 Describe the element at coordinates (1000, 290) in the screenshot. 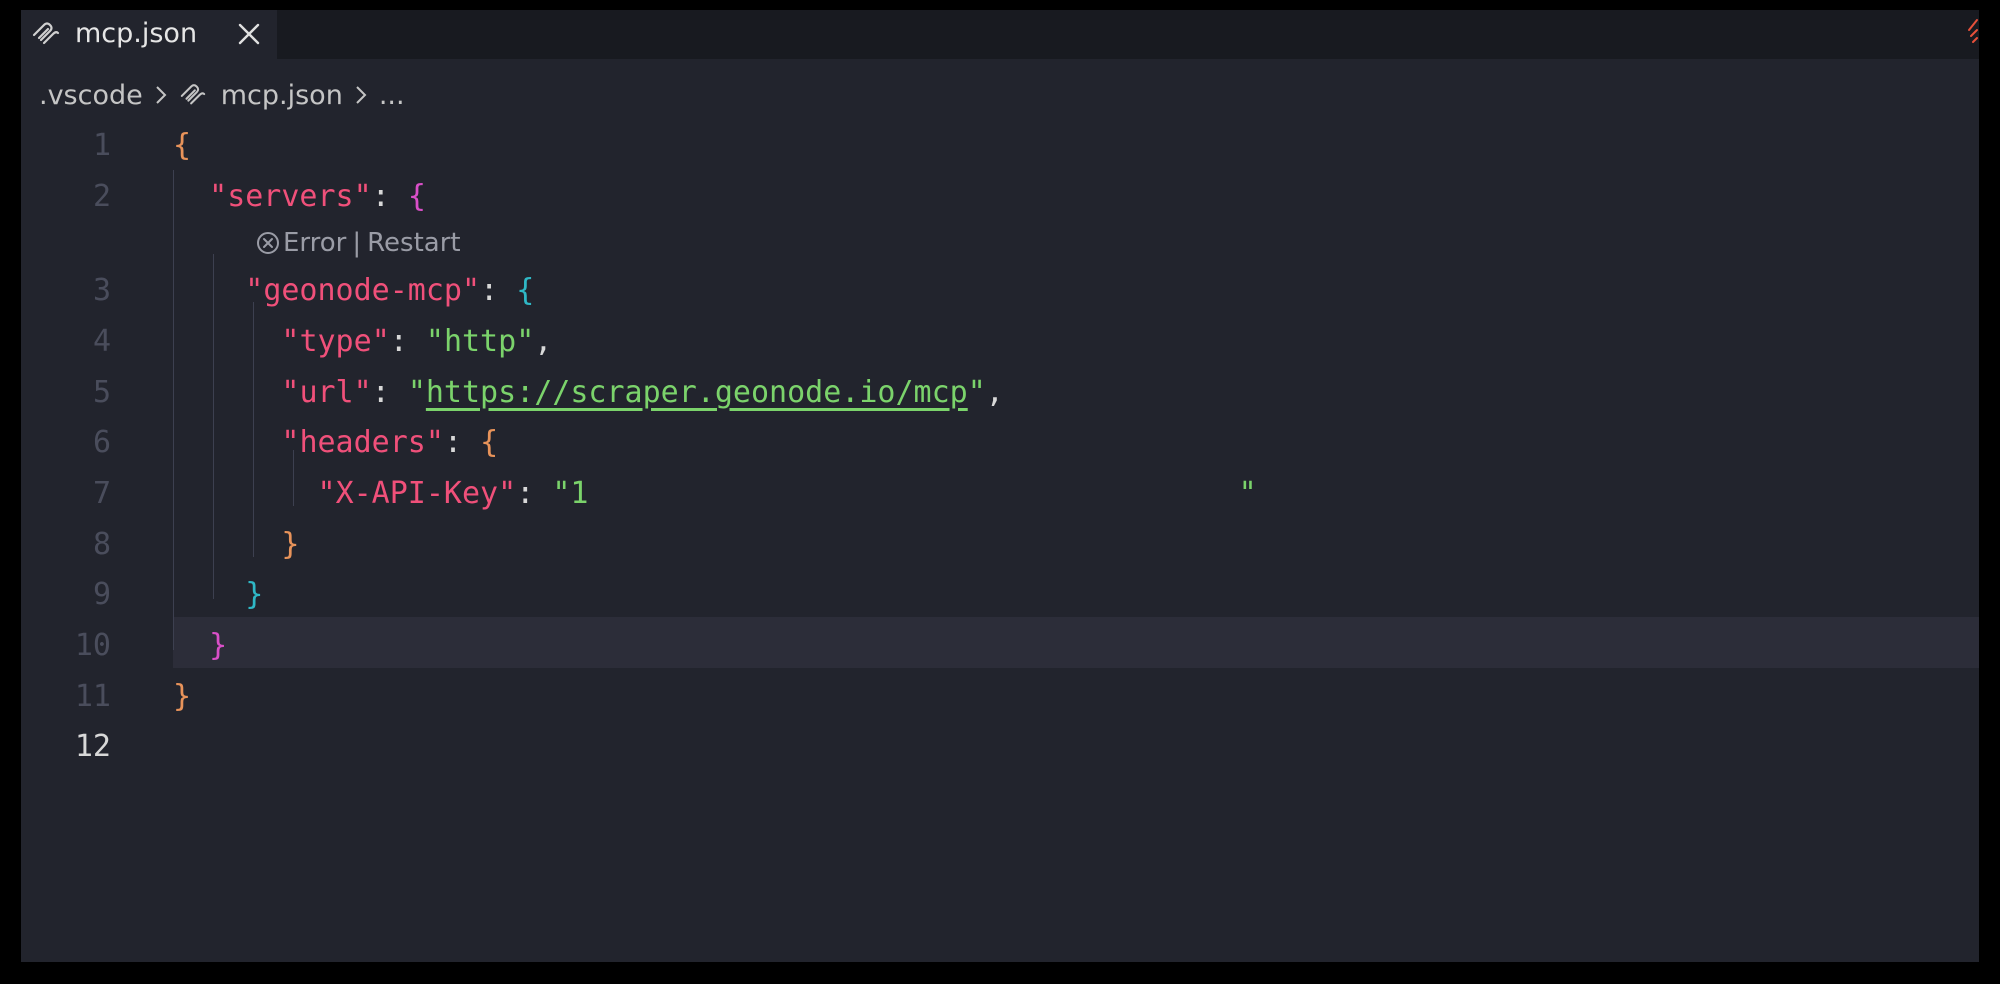

I see `code-line: 3 "geonode-mcp": {` at that location.